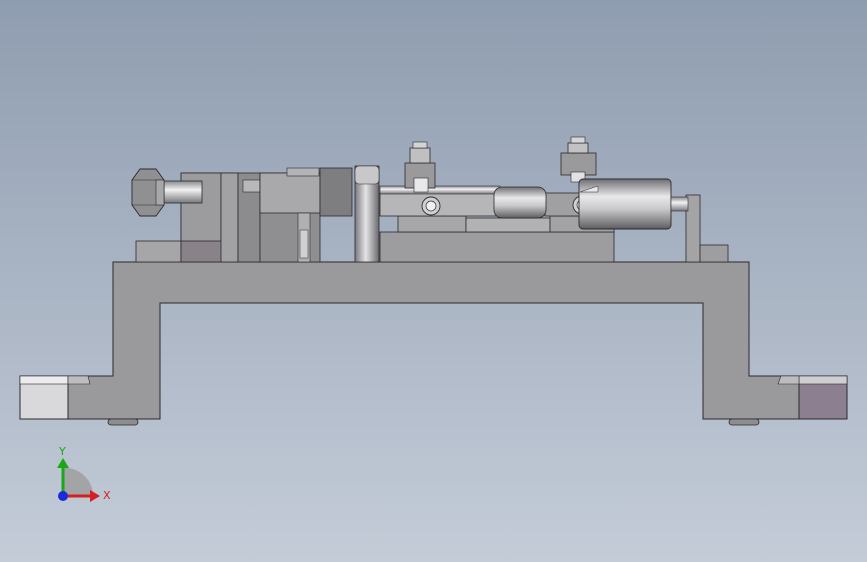  I want to click on y-axis-label: Y, so click(62, 451).